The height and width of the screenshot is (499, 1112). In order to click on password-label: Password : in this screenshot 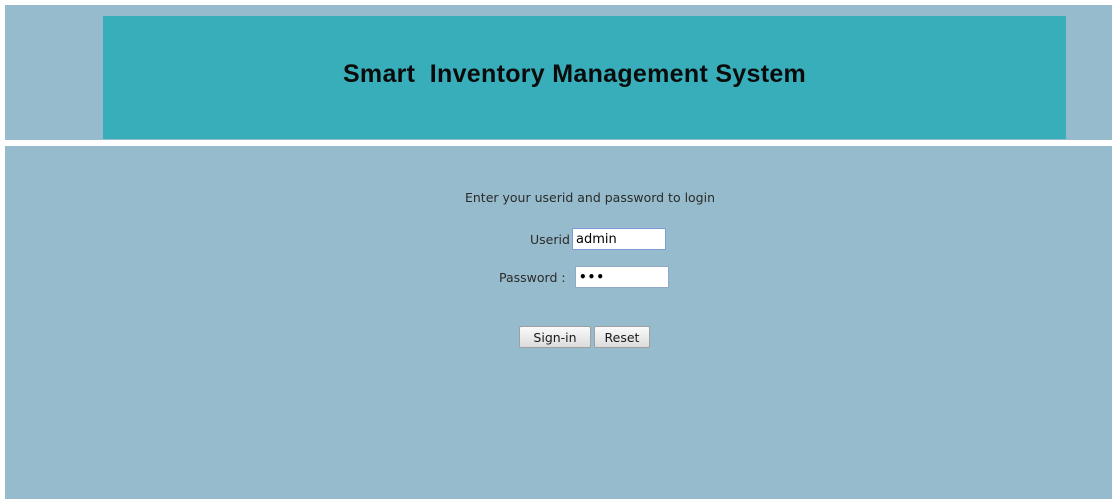, I will do `click(532, 277)`.